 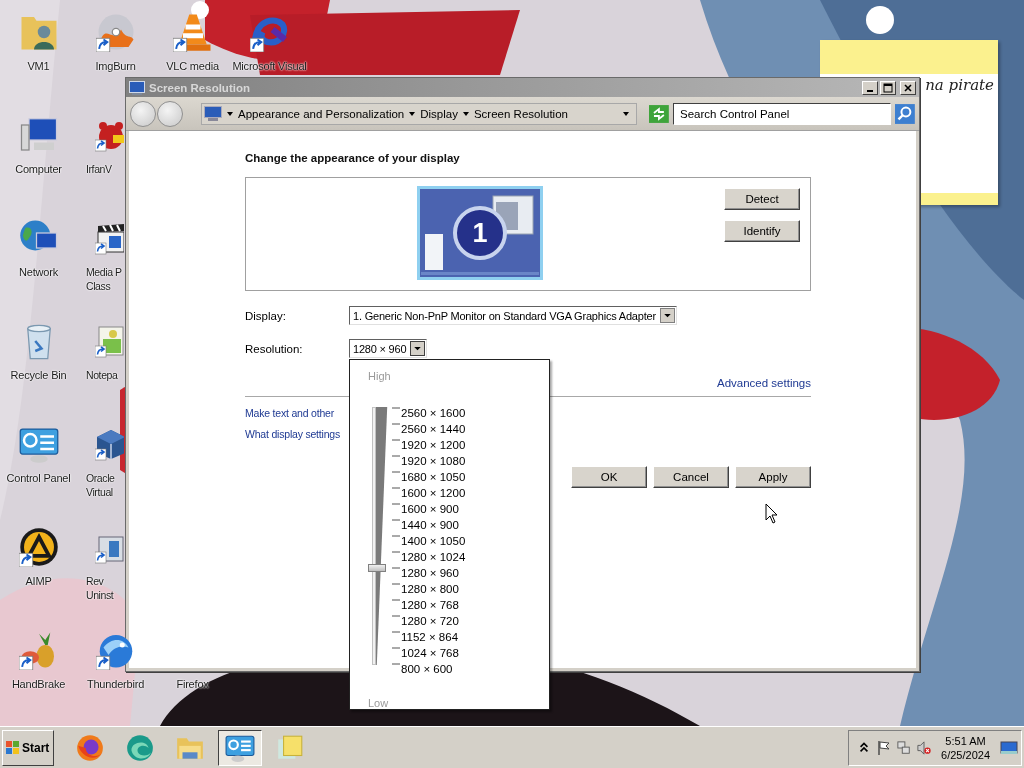 I want to click on firefox-icon, so click(x=90, y=747).